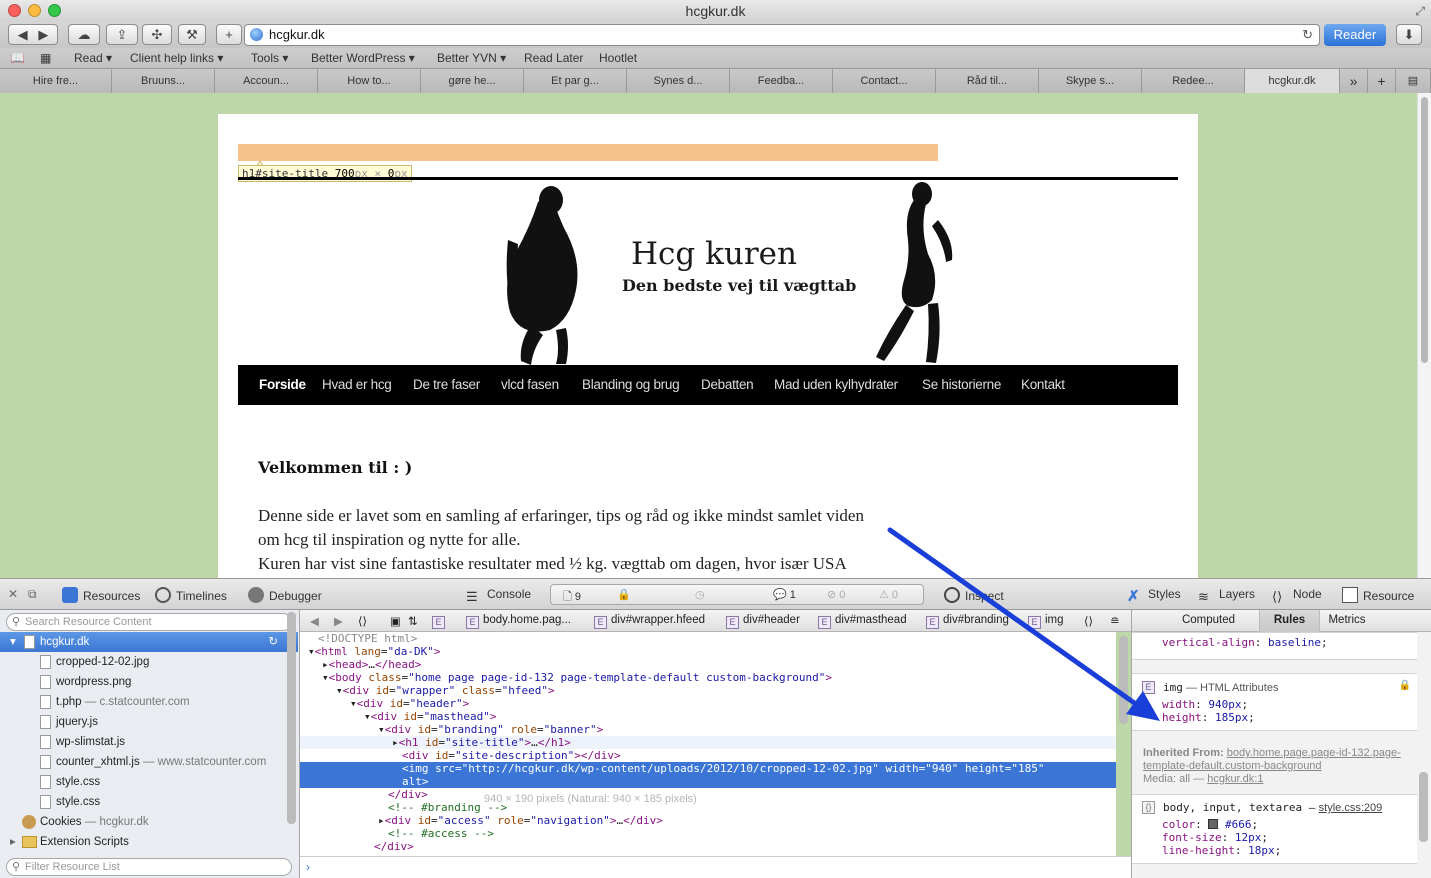  I want to click on top-sites-icon: ▦, so click(45, 58).